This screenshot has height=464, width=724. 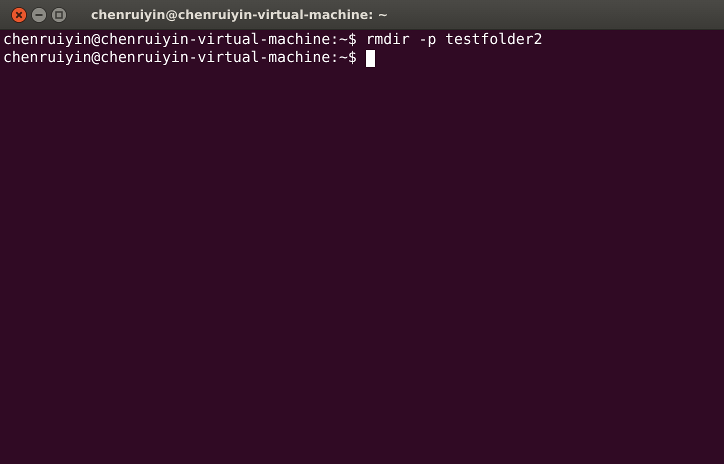 What do you see at coordinates (454, 40) in the screenshot?
I see `command-text: rmdir -p testfolder2` at bounding box center [454, 40].